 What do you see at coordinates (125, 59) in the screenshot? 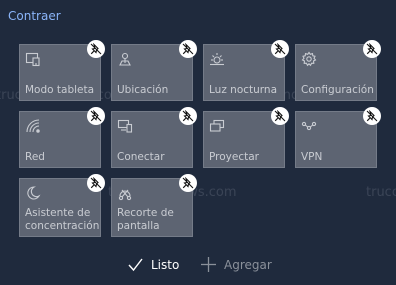
I see `location-icon` at bounding box center [125, 59].